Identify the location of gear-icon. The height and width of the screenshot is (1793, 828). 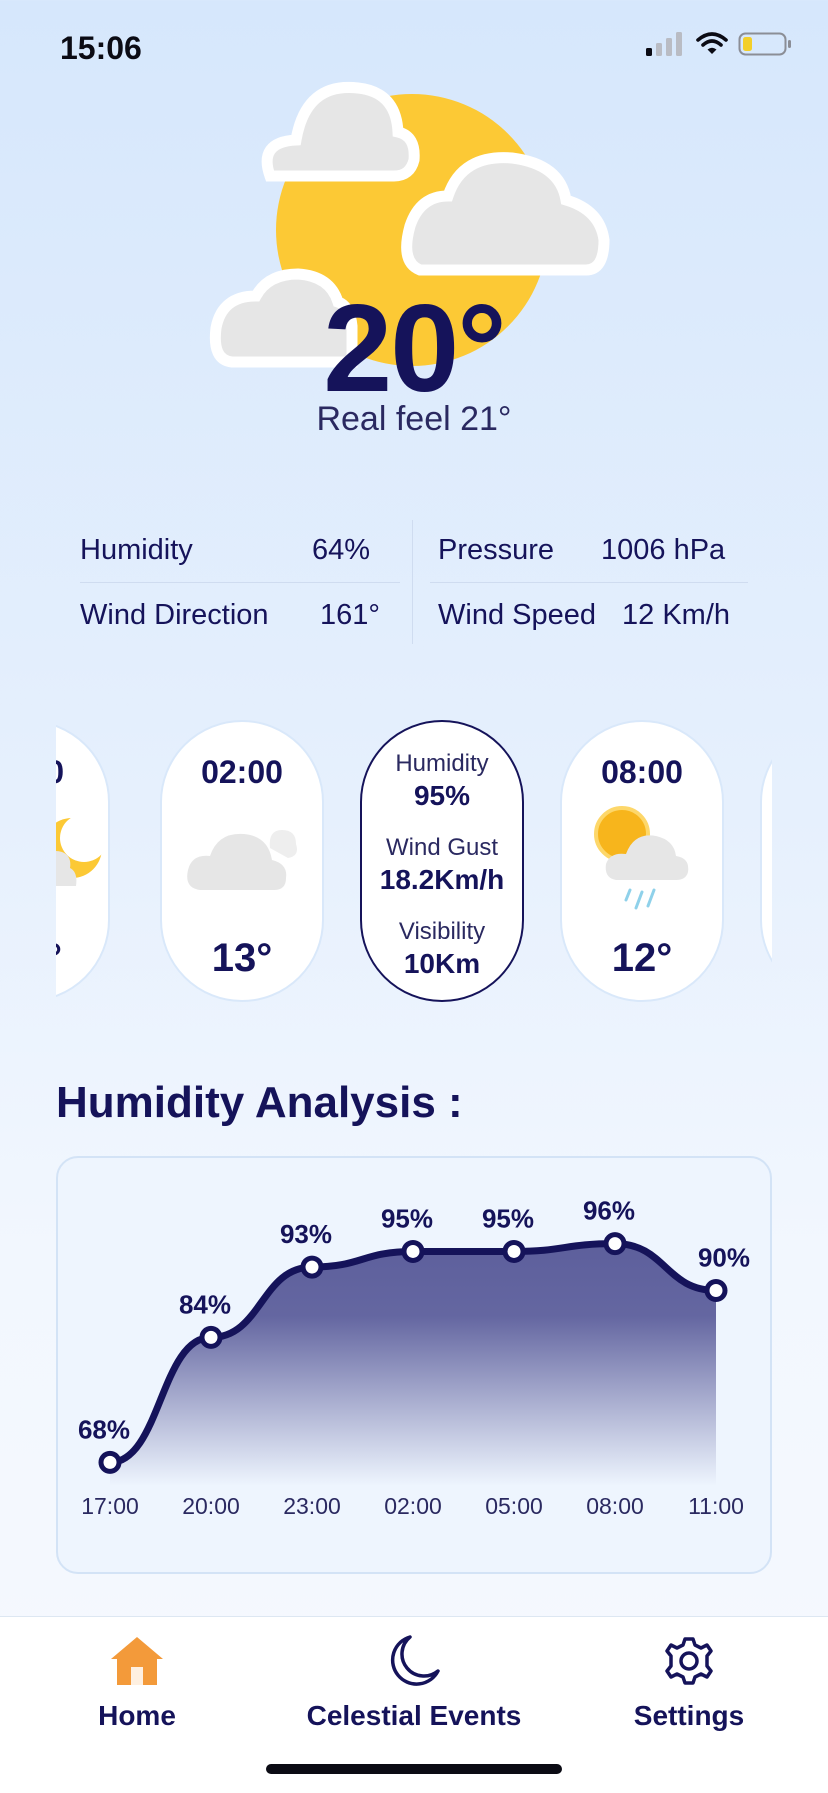
(689, 1661).